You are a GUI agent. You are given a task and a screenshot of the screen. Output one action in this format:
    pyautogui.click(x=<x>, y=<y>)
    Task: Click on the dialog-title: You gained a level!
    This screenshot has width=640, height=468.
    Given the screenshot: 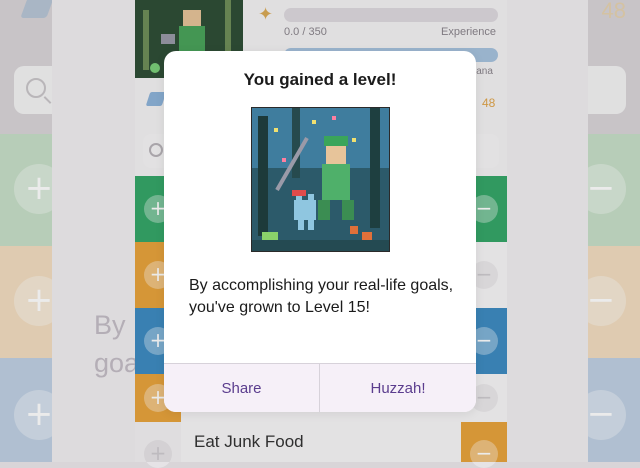 What is the action you would take?
    pyautogui.click(x=320, y=79)
    